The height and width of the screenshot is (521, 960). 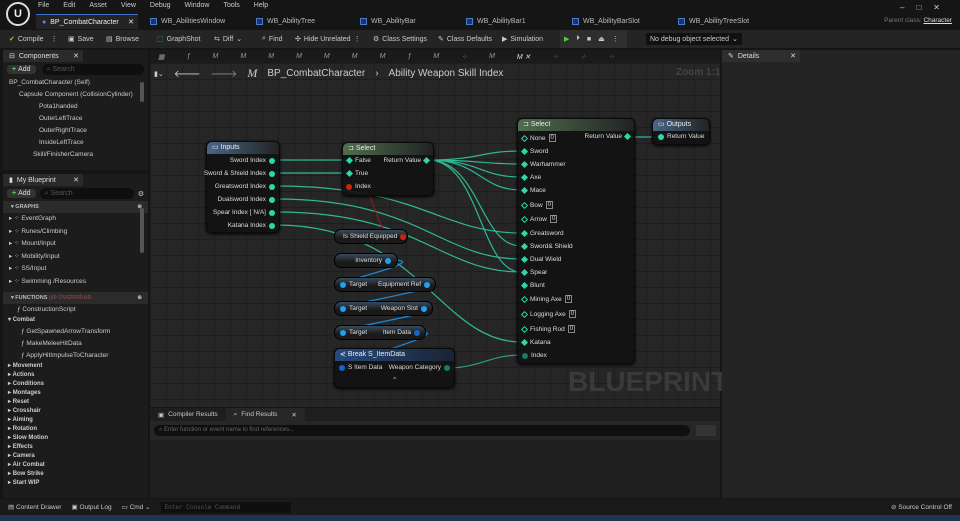 I want to click on source-control-button: ⊘ Source Control Off, so click(x=921, y=507).